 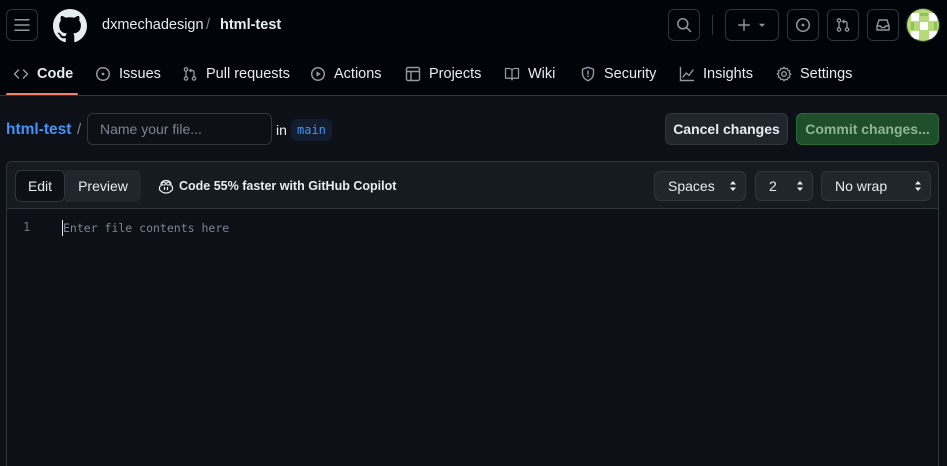 I want to click on tab-actions-label: Actions, so click(x=358, y=74).